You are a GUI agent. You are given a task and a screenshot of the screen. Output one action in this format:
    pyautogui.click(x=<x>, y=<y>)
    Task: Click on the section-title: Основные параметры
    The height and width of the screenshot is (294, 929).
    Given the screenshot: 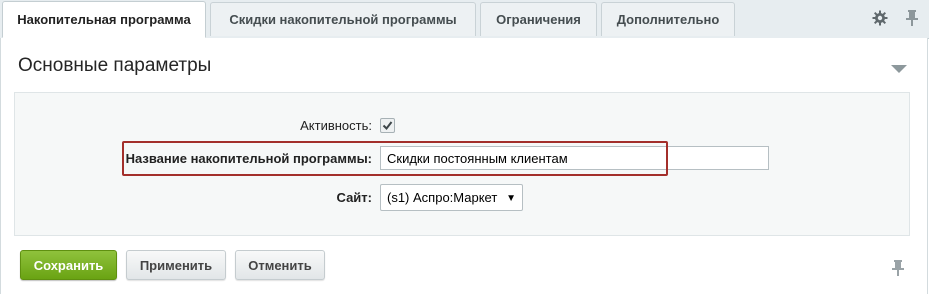 What is the action you would take?
    pyautogui.click(x=115, y=65)
    